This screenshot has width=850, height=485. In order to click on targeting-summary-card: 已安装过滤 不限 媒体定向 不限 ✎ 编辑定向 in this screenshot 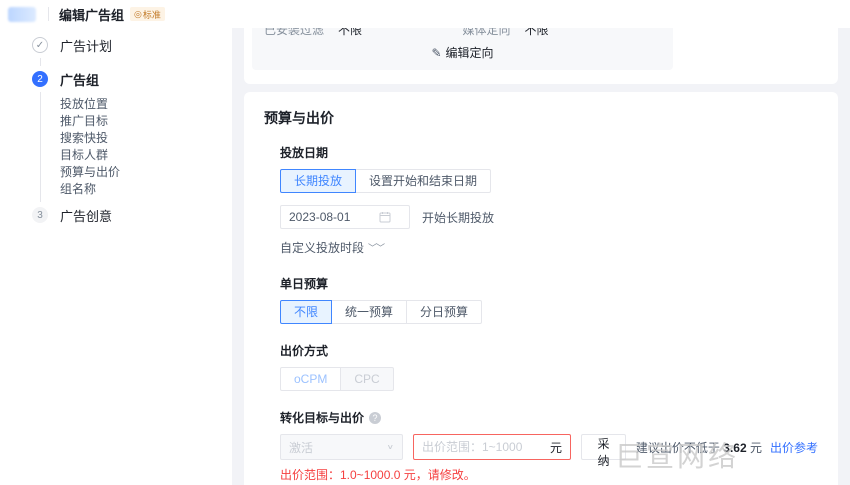, I will do `click(541, 56)`.